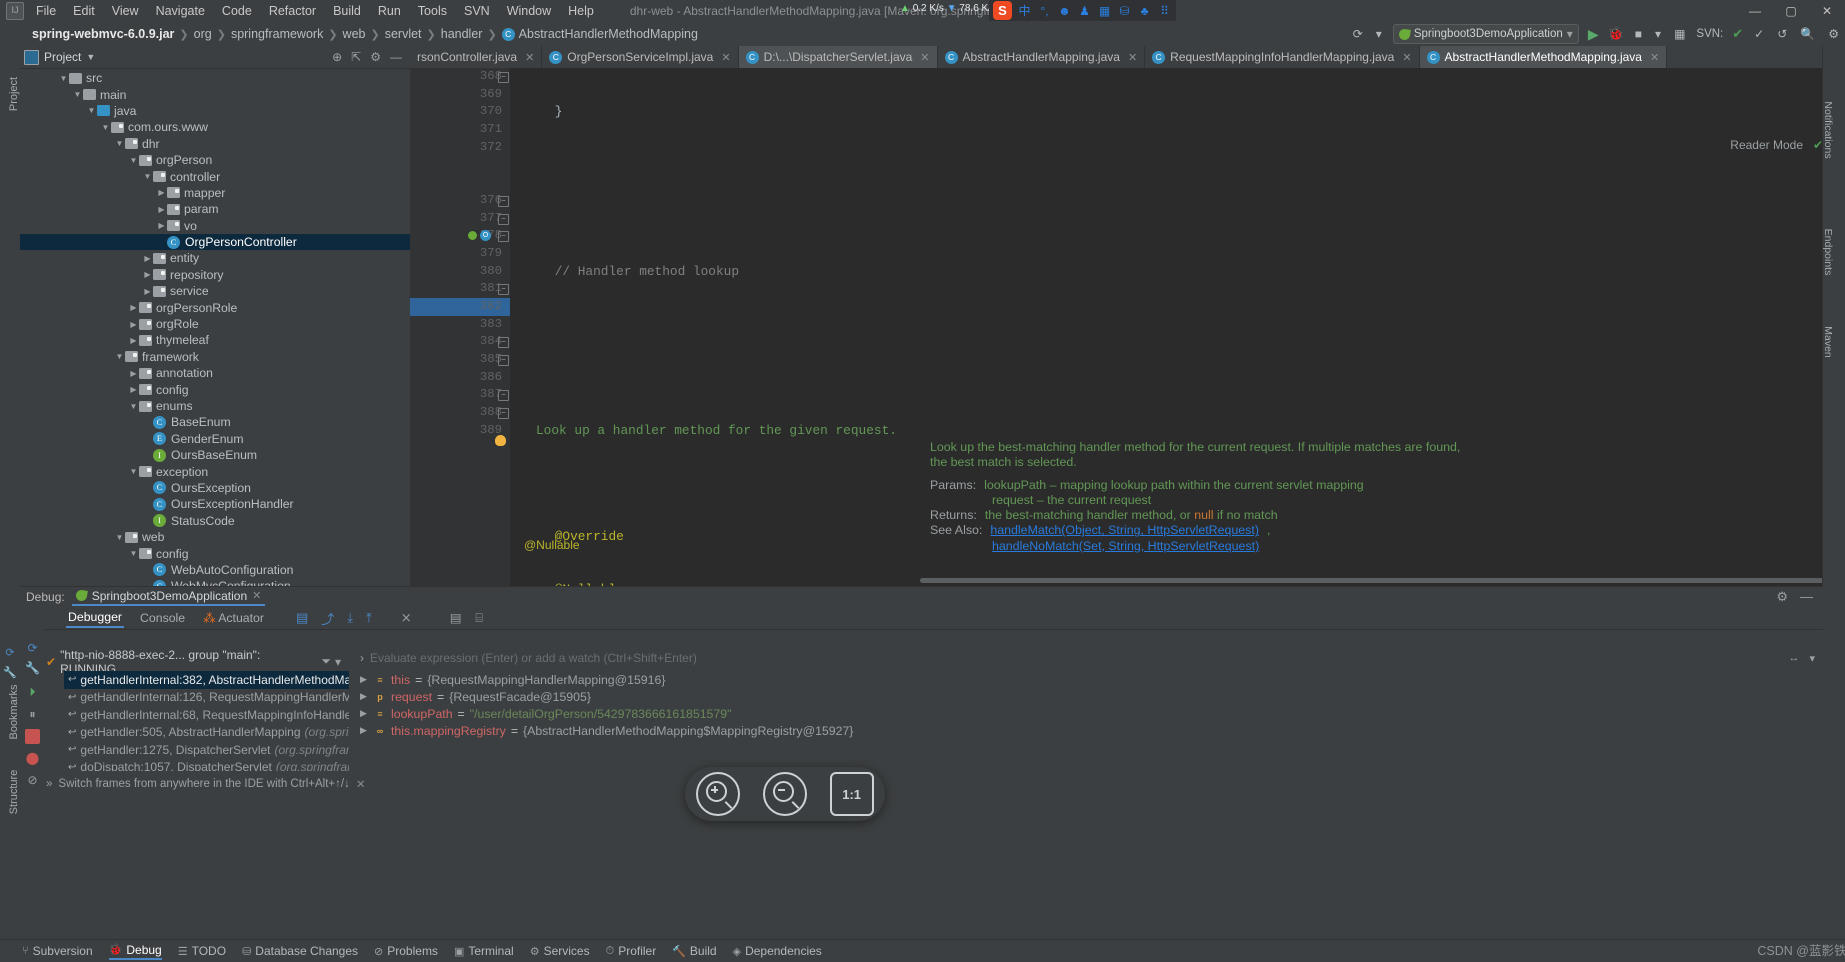 The image size is (1845, 962). I want to click on resume-icon: ⏵, so click(32, 692).